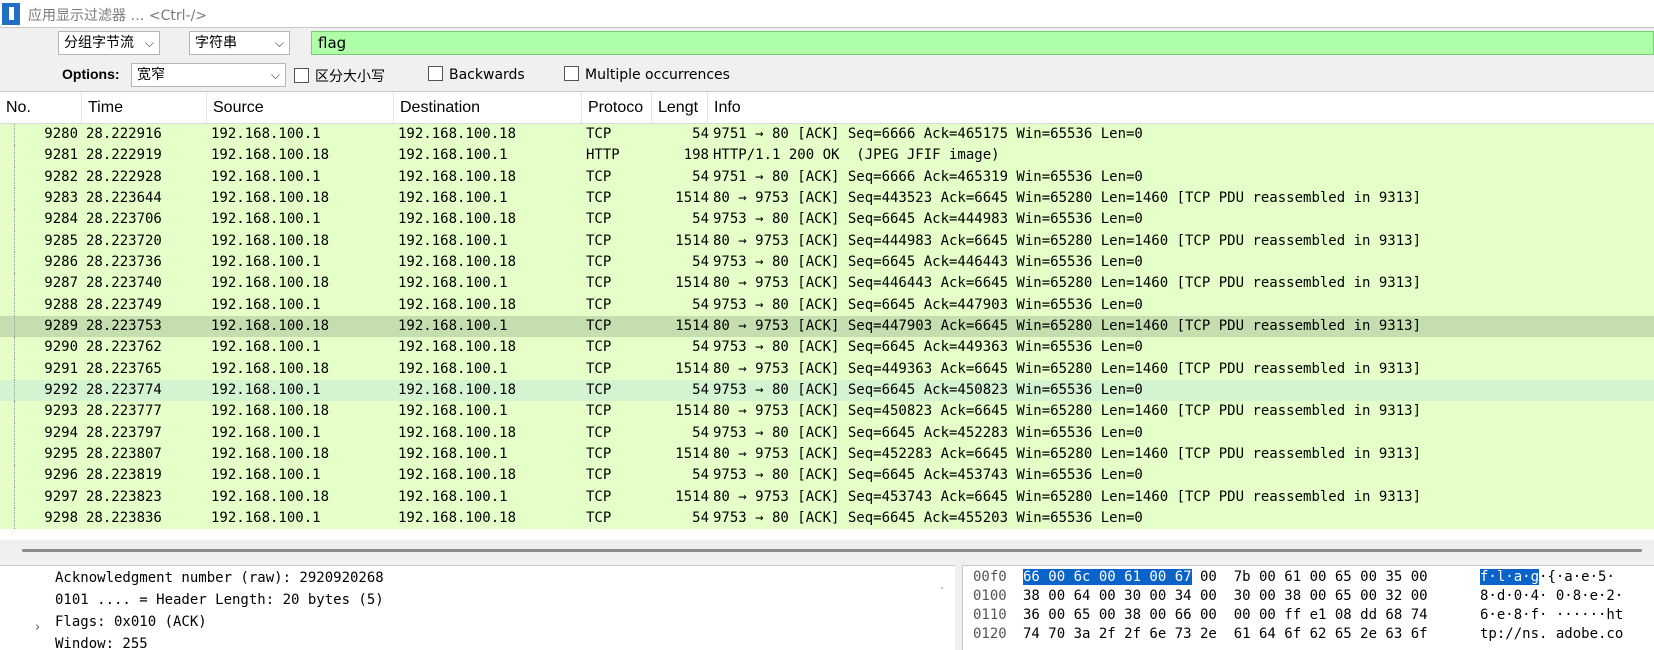  What do you see at coordinates (239, 43) in the screenshot?
I see `search-type-select: 字符串 ⌵` at bounding box center [239, 43].